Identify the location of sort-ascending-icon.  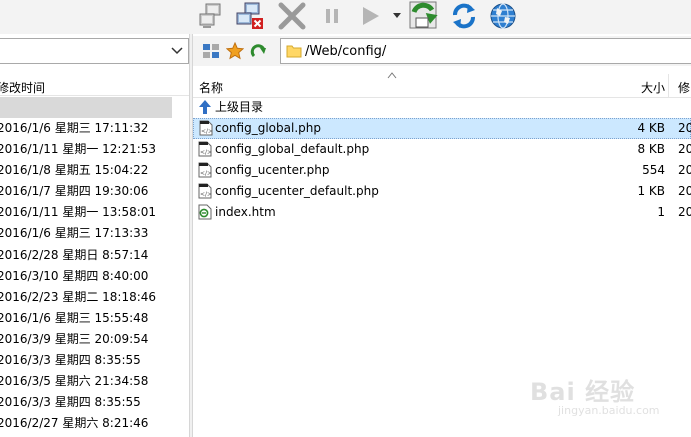
(392, 75).